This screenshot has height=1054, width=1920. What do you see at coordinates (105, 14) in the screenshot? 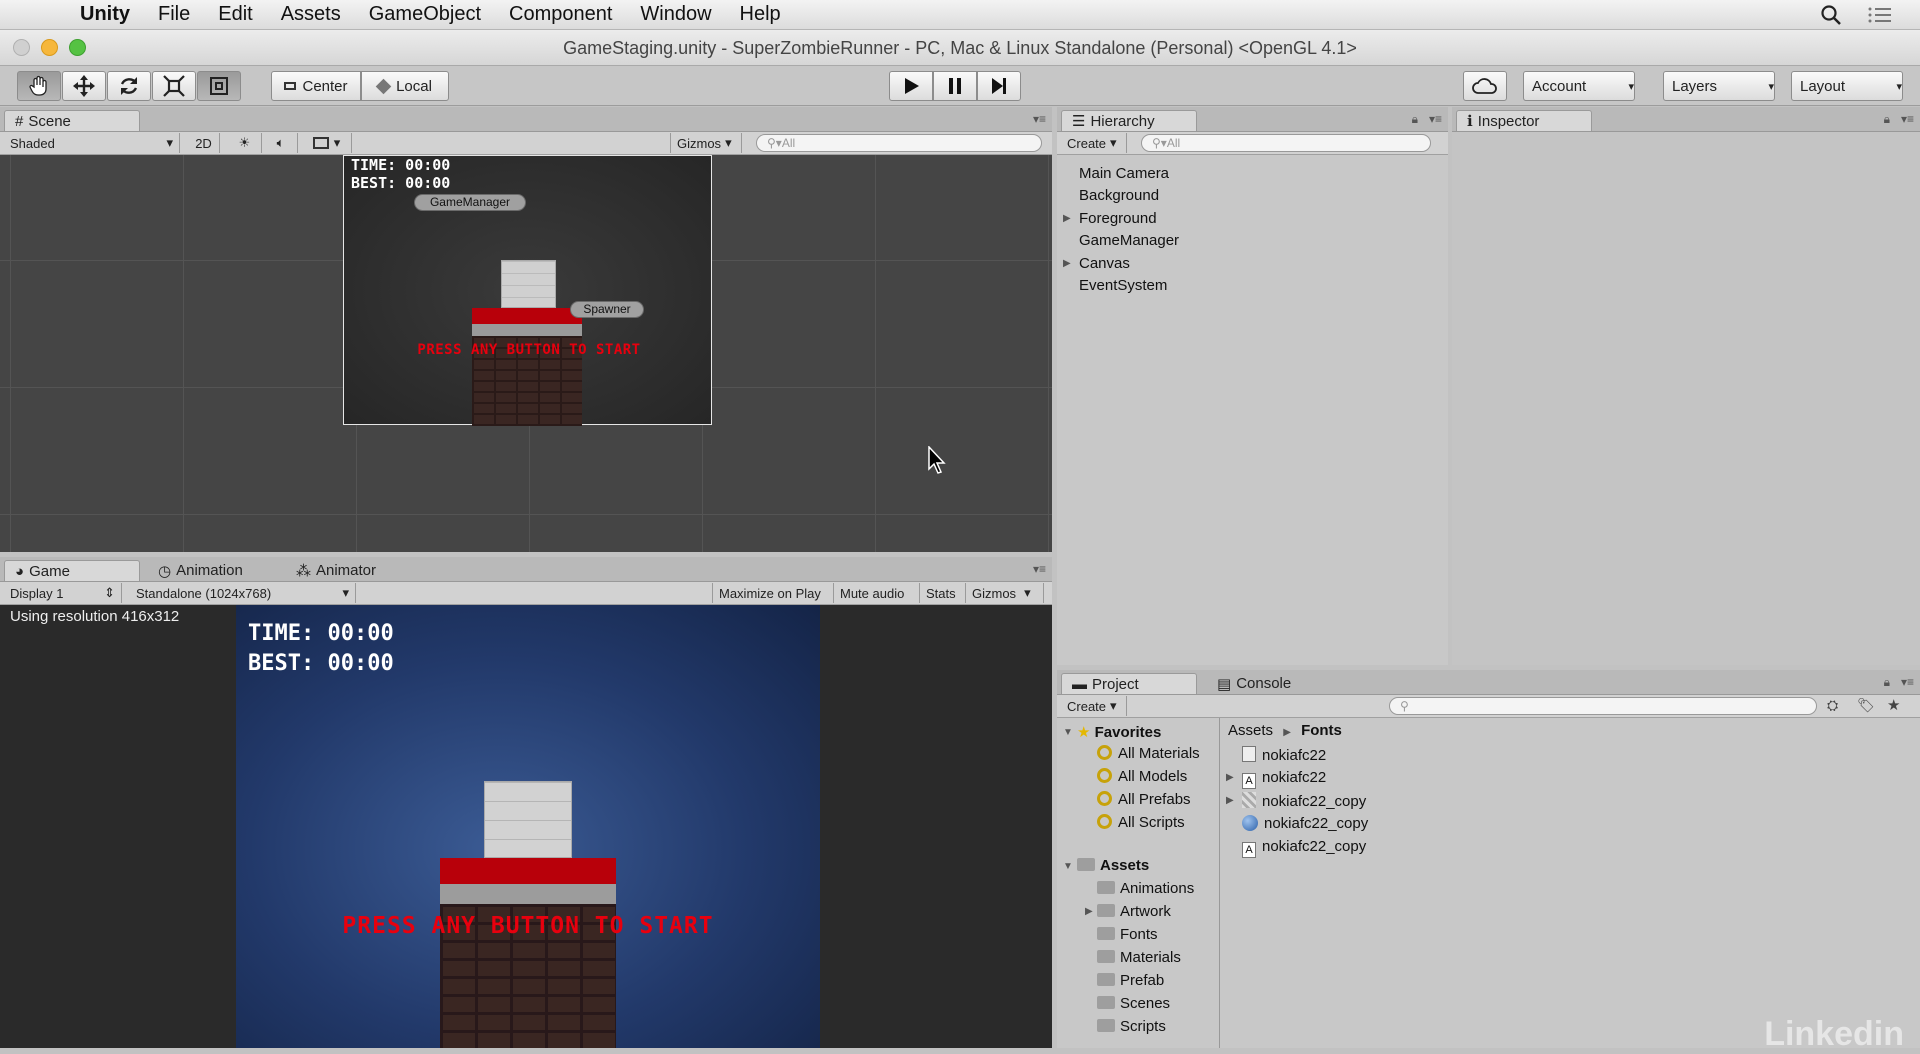
I see `menu-app: Unity` at bounding box center [105, 14].